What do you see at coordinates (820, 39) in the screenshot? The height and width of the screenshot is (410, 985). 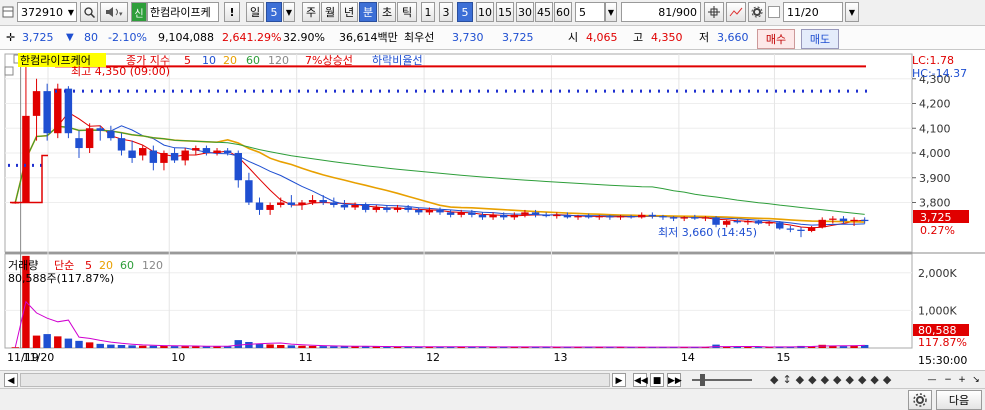 I see `sell-button: 매도` at bounding box center [820, 39].